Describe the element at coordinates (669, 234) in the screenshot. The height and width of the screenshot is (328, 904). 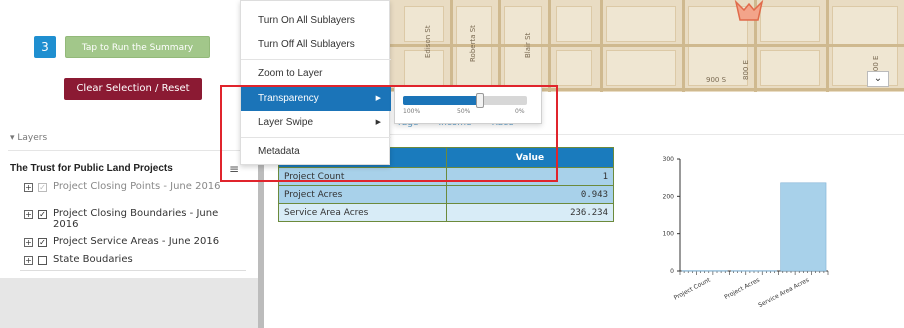
I see `y-tick-label: 100` at that location.